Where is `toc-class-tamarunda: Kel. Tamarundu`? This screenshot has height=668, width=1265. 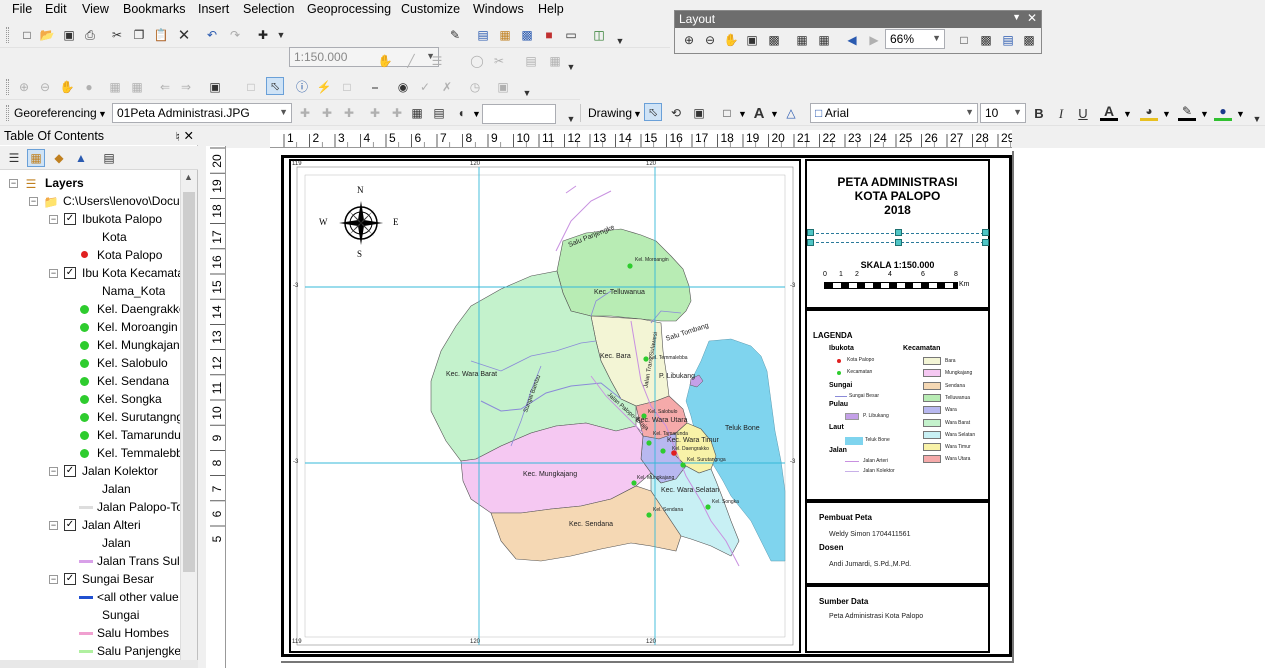 toc-class-tamarunda: Kel. Tamarundu is located at coordinates (138, 435).